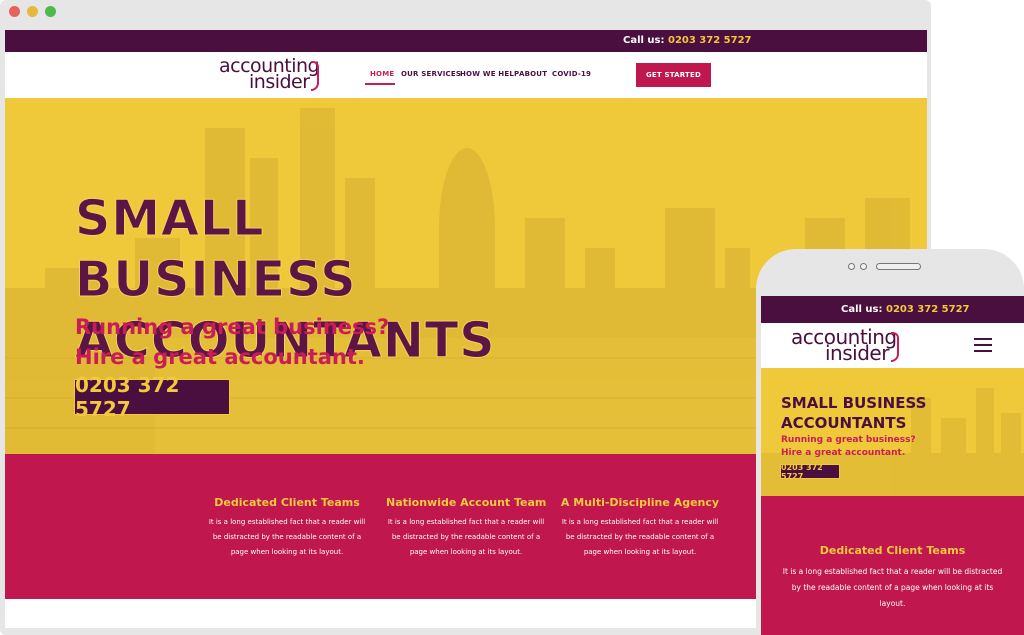 The image size is (1024, 635). Describe the element at coordinates (848, 440) in the screenshot. I see `mobile-hero-subheading-line-1: Running a great business?` at that location.